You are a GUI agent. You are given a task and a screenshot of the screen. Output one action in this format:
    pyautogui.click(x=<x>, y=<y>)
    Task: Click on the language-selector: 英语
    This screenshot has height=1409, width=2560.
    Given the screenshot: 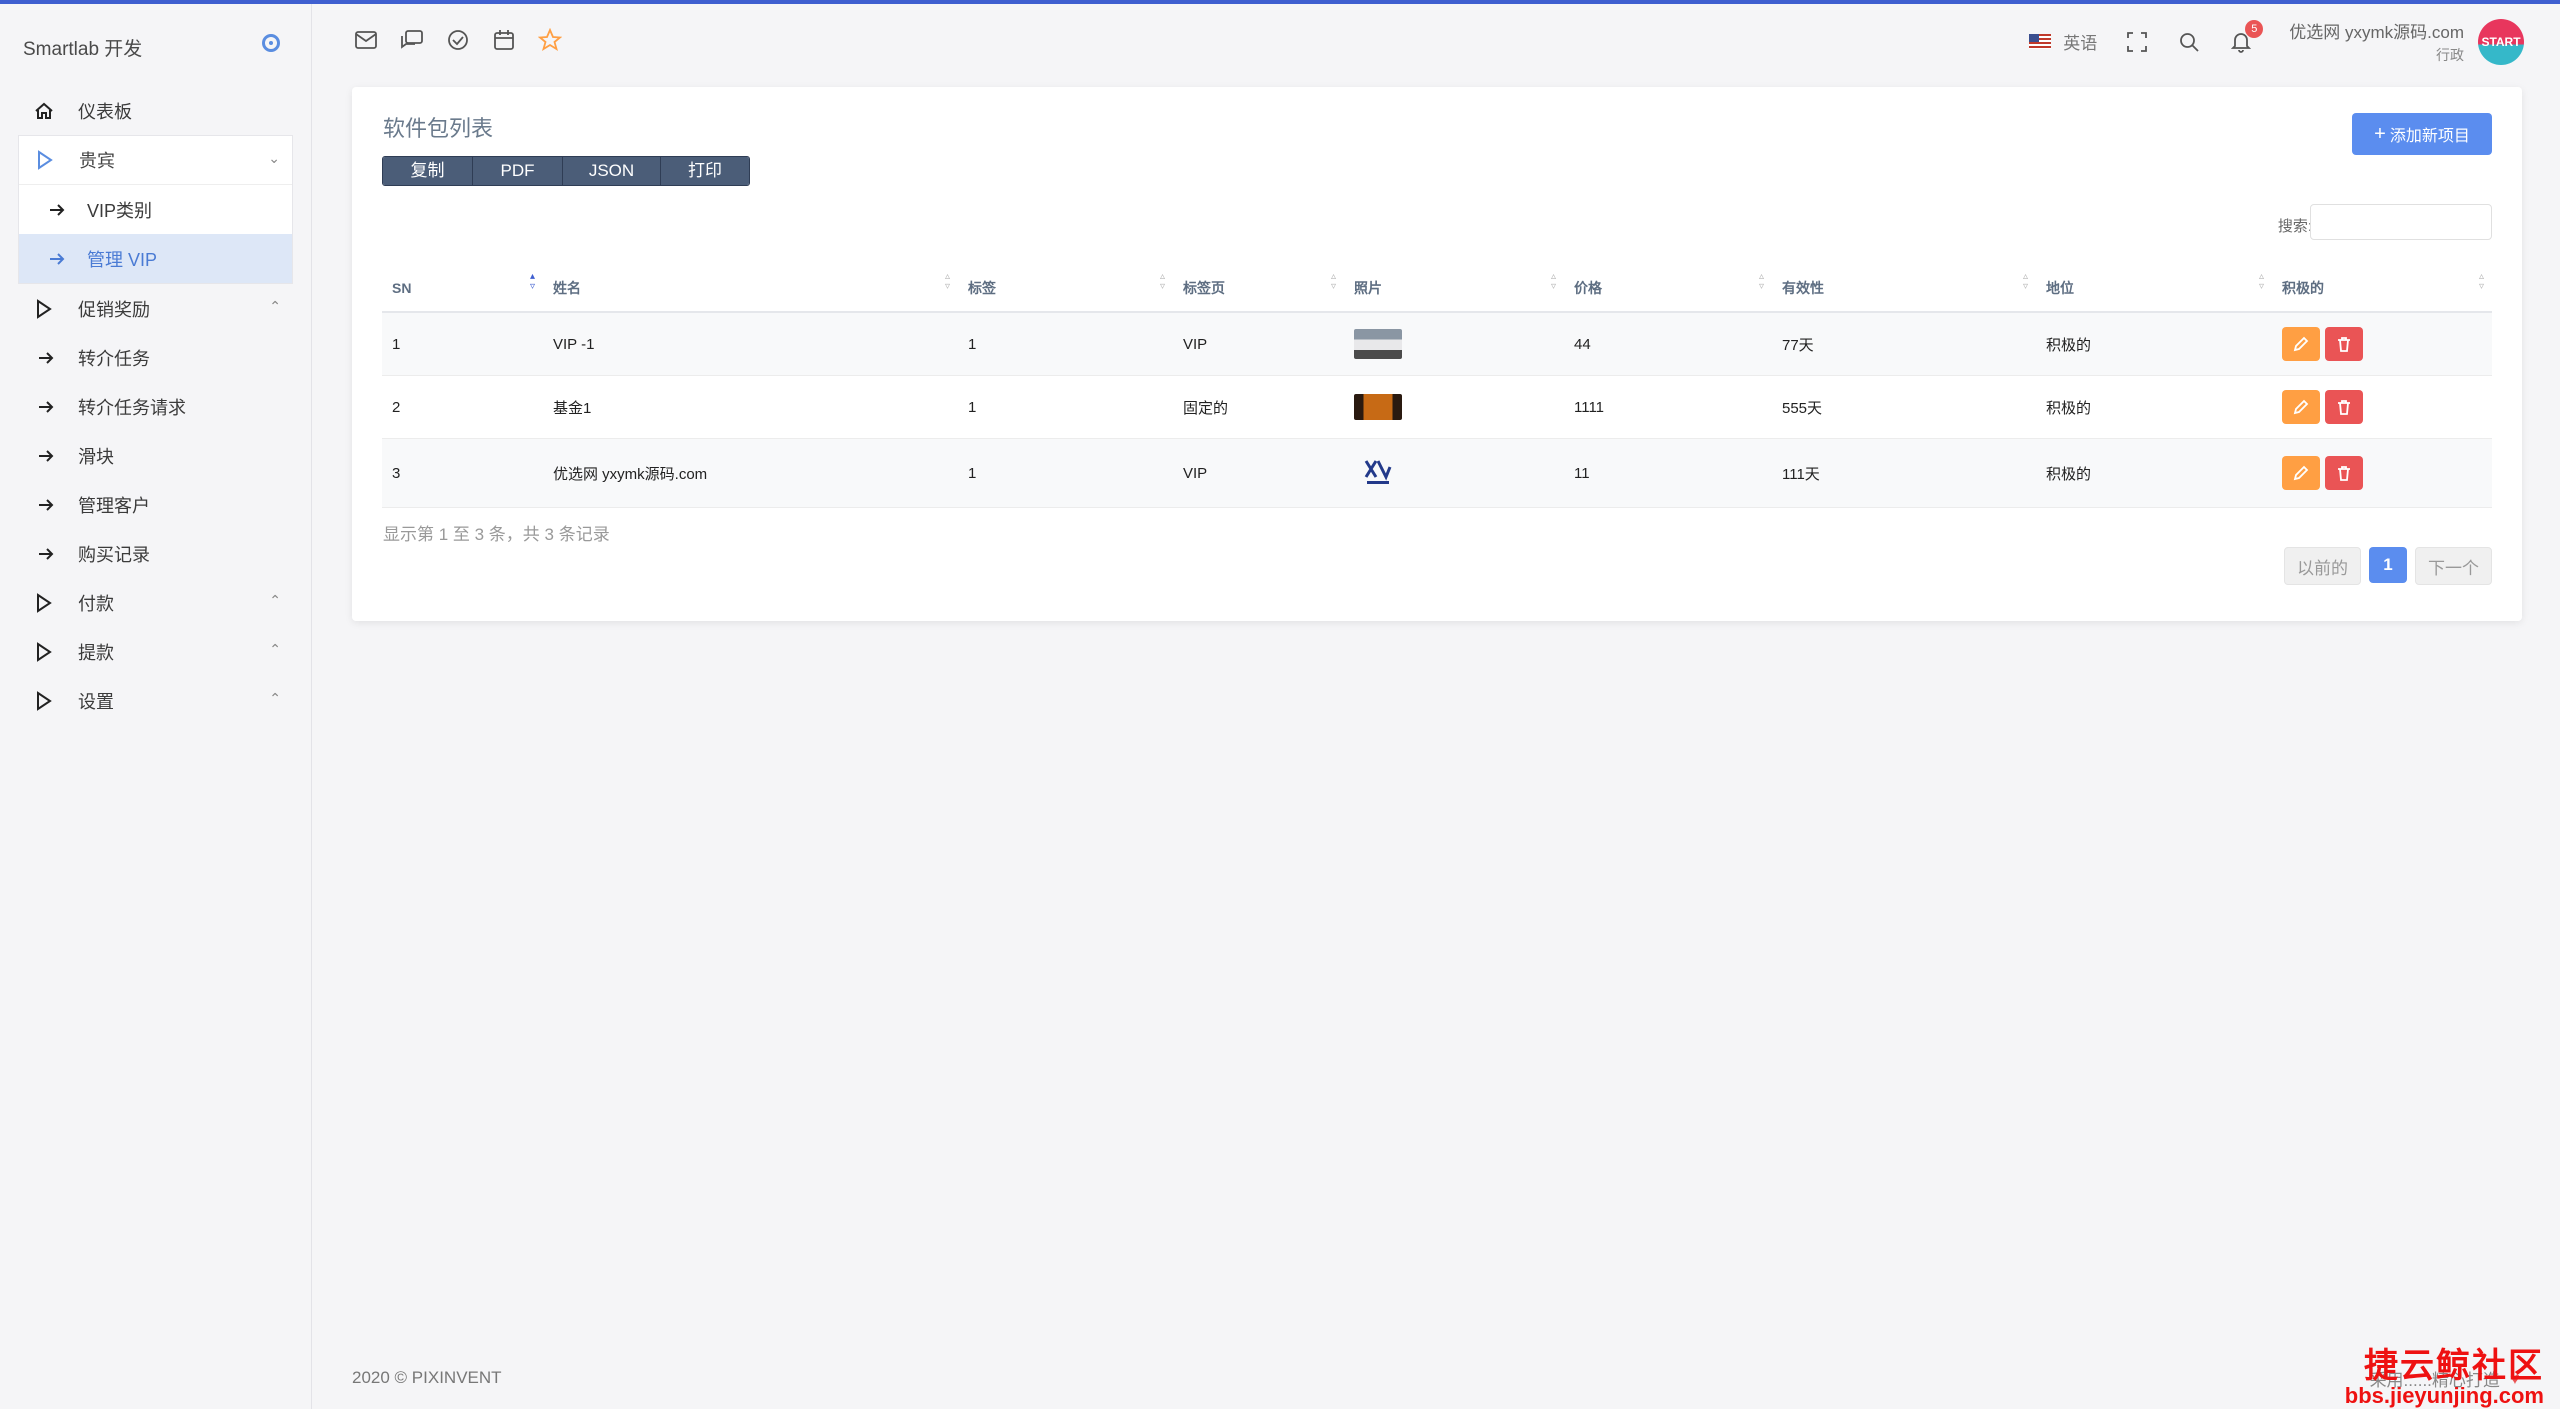 What is the action you would take?
    pyautogui.click(x=2063, y=41)
    